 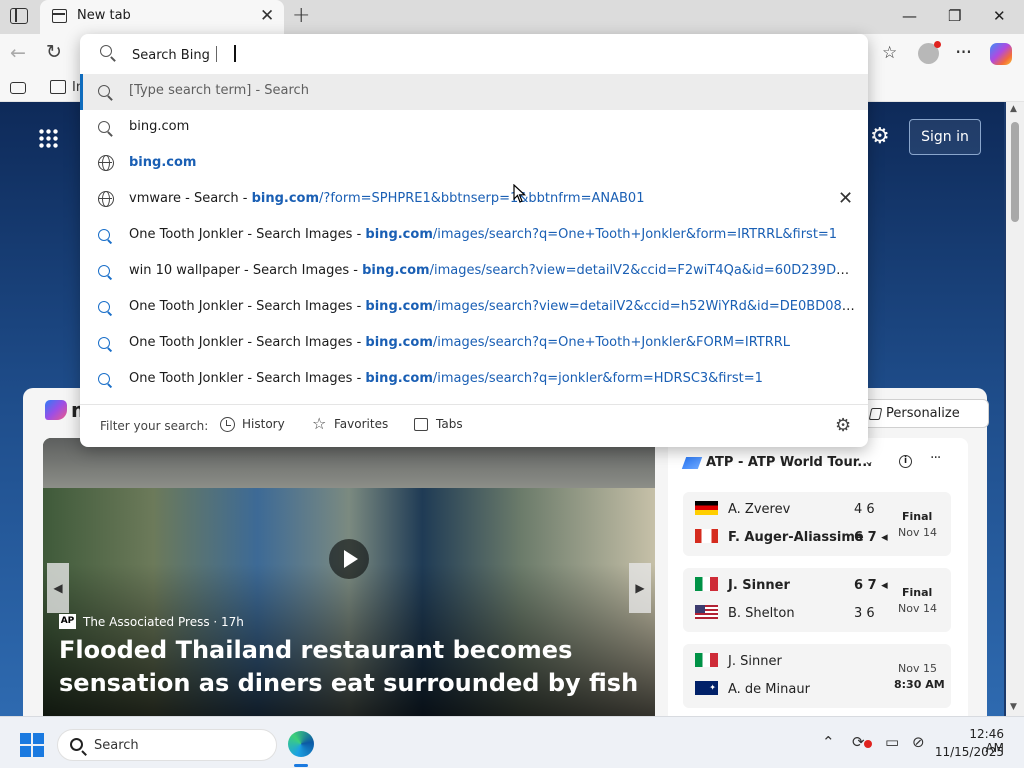 I want to click on page-scrollbar: ▲ ▼, so click(x=1015, y=409).